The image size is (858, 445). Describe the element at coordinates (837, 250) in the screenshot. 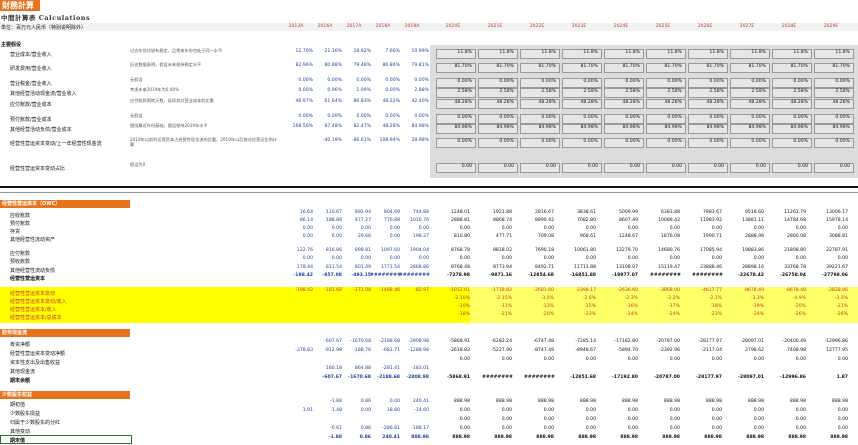

I see `ocf_rows-proj-value: 22787.91` at that location.